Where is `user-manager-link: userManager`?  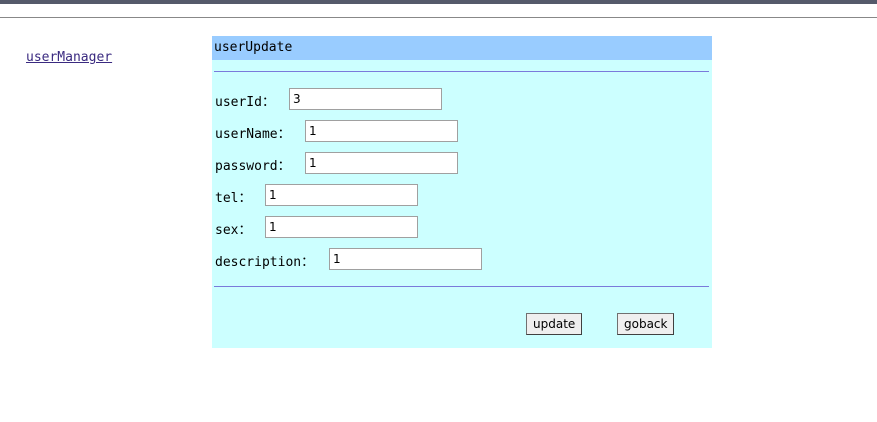
user-manager-link: userManager is located at coordinates (69, 57).